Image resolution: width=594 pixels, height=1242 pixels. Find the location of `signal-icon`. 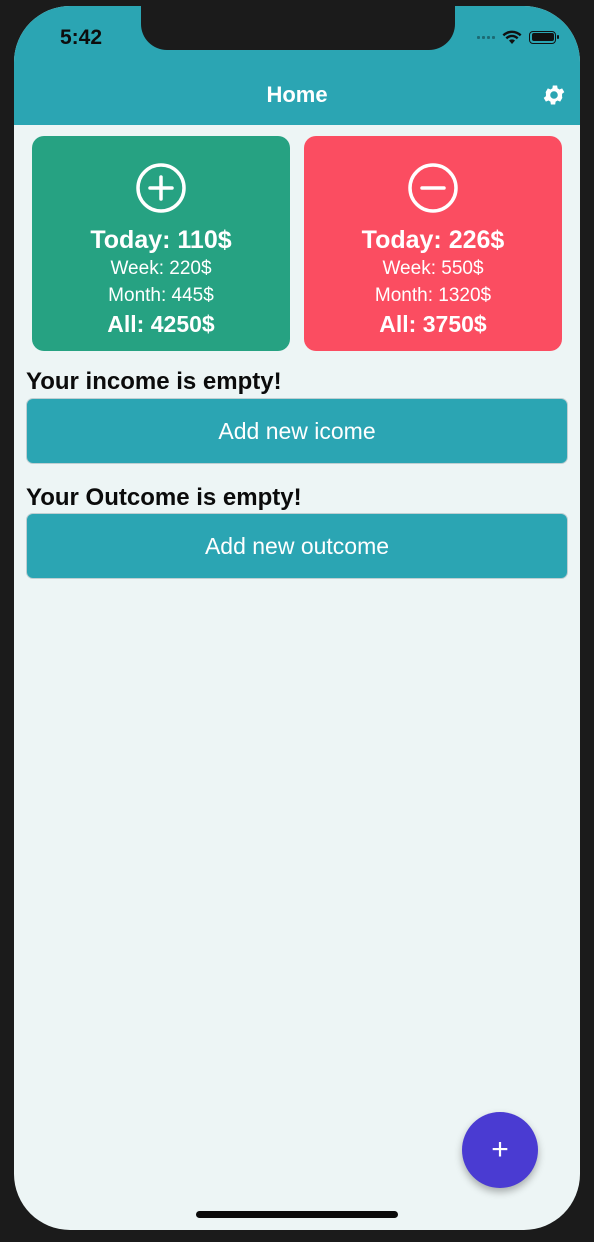

signal-icon is located at coordinates (486, 37).